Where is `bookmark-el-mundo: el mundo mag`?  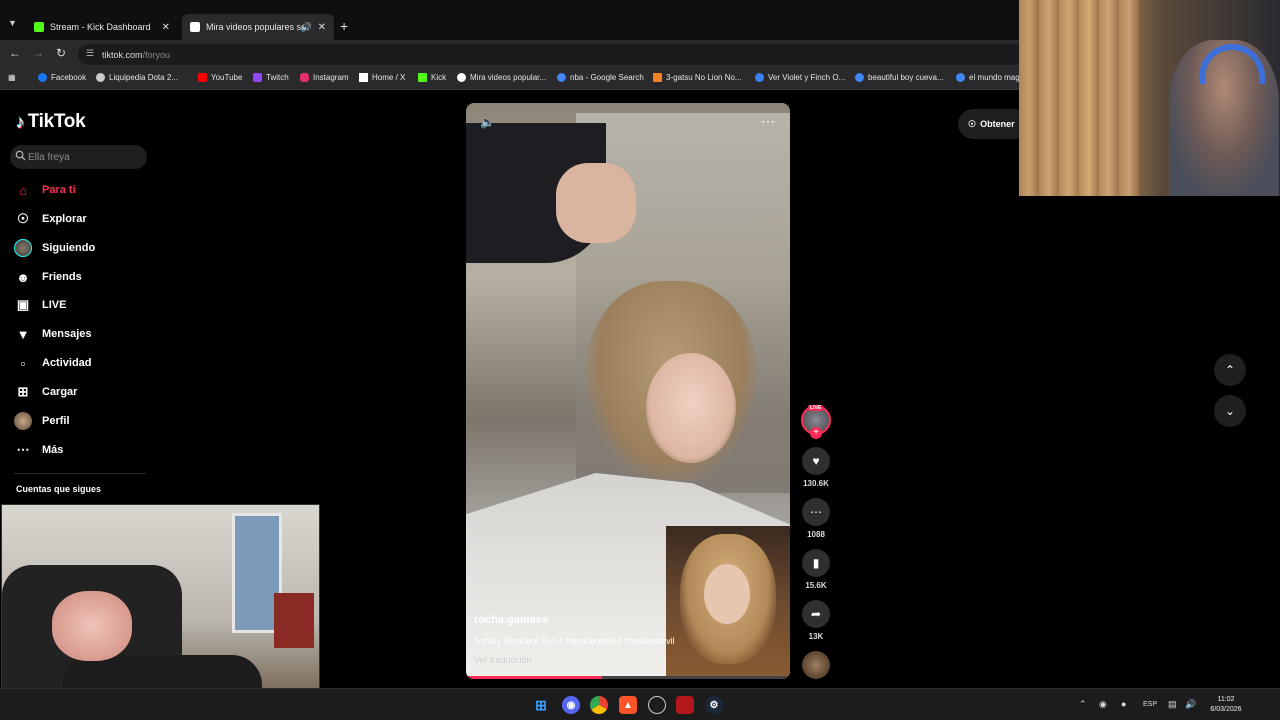 bookmark-el-mundo: el mundo mag is located at coordinates (988, 77).